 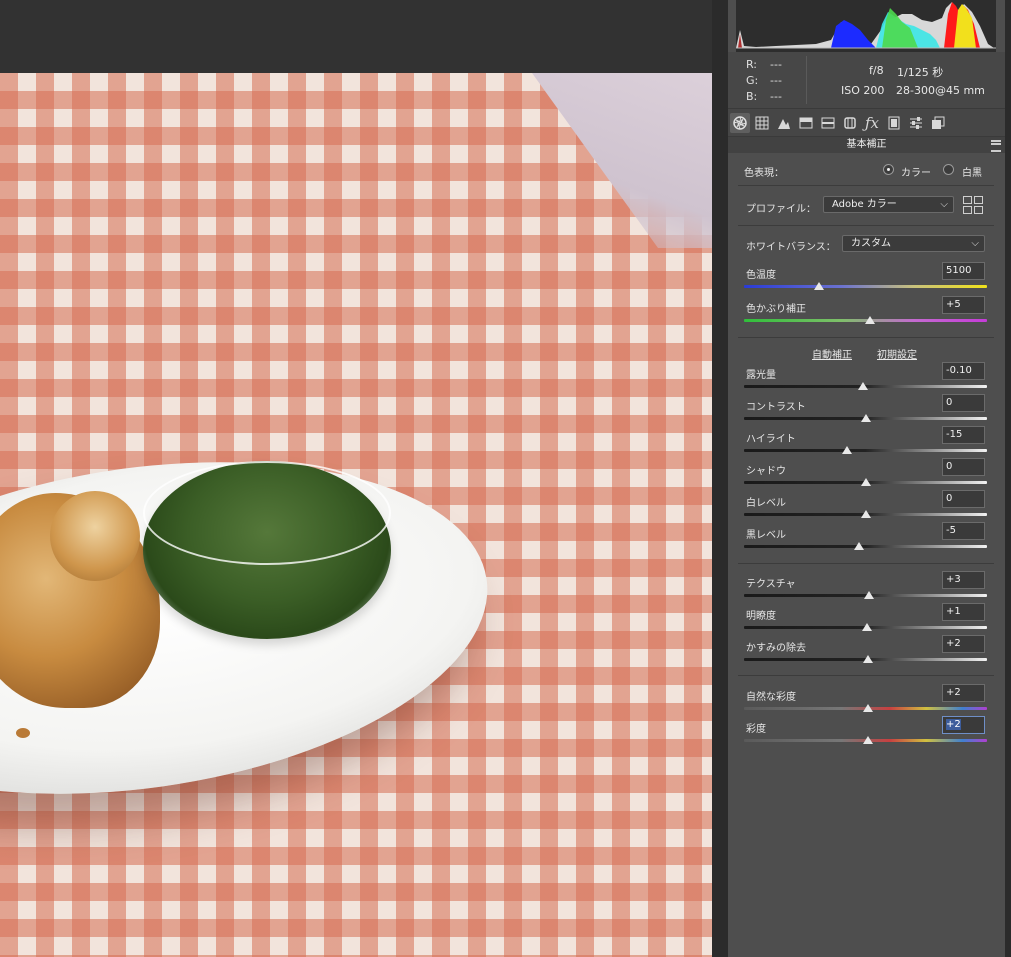 What do you see at coordinates (23, 733) in the screenshot?
I see `photo-crumb` at bounding box center [23, 733].